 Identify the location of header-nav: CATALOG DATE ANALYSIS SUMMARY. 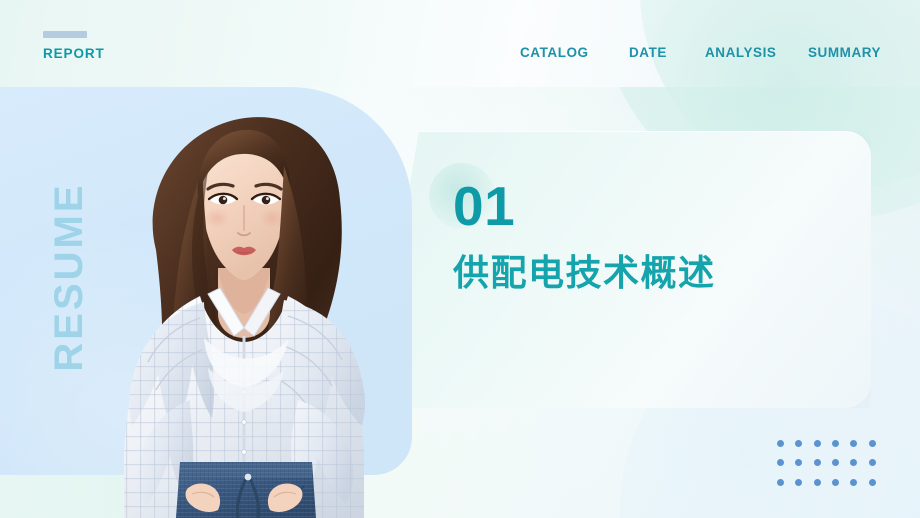
(705, 65).